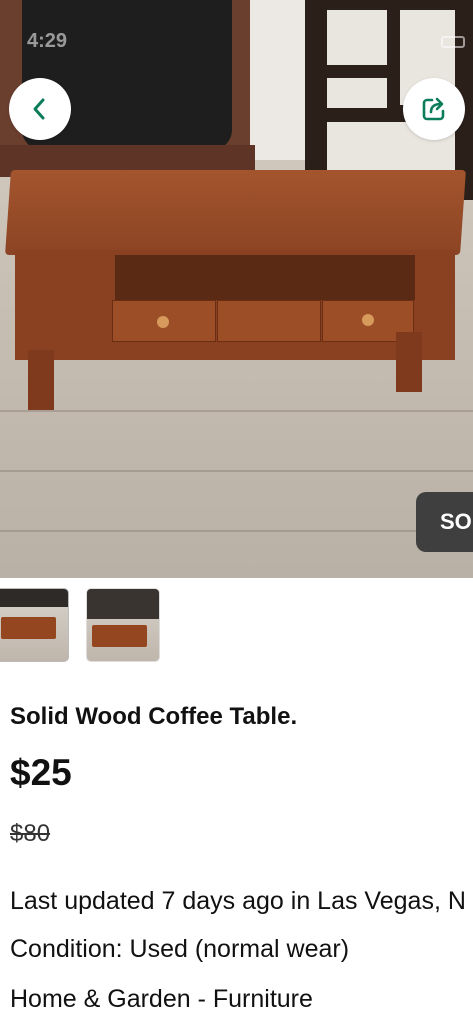 The image size is (473, 1024). Describe the element at coordinates (453, 42) in the screenshot. I see `battery-icon` at that location.